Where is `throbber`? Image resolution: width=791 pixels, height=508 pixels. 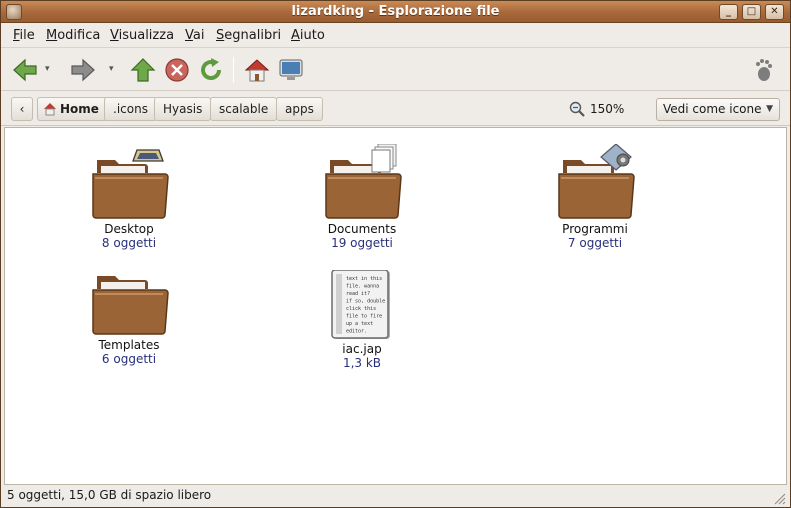
throbber is located at coordinates (763, 70).